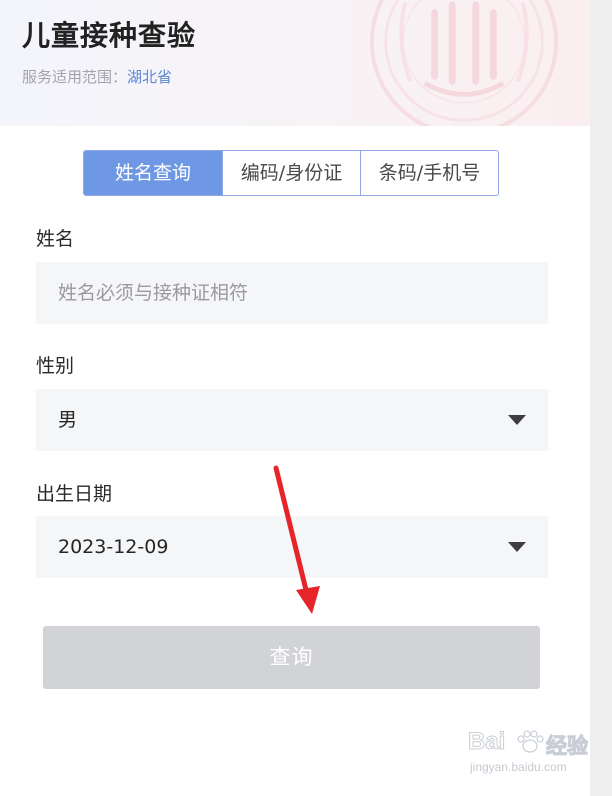 This screenshot has height=796, width=612. What do you see at coordinates (74, 494) in the screenshot?
I see `birthdate-label: 出生日期` at bounding box center [74, 494].